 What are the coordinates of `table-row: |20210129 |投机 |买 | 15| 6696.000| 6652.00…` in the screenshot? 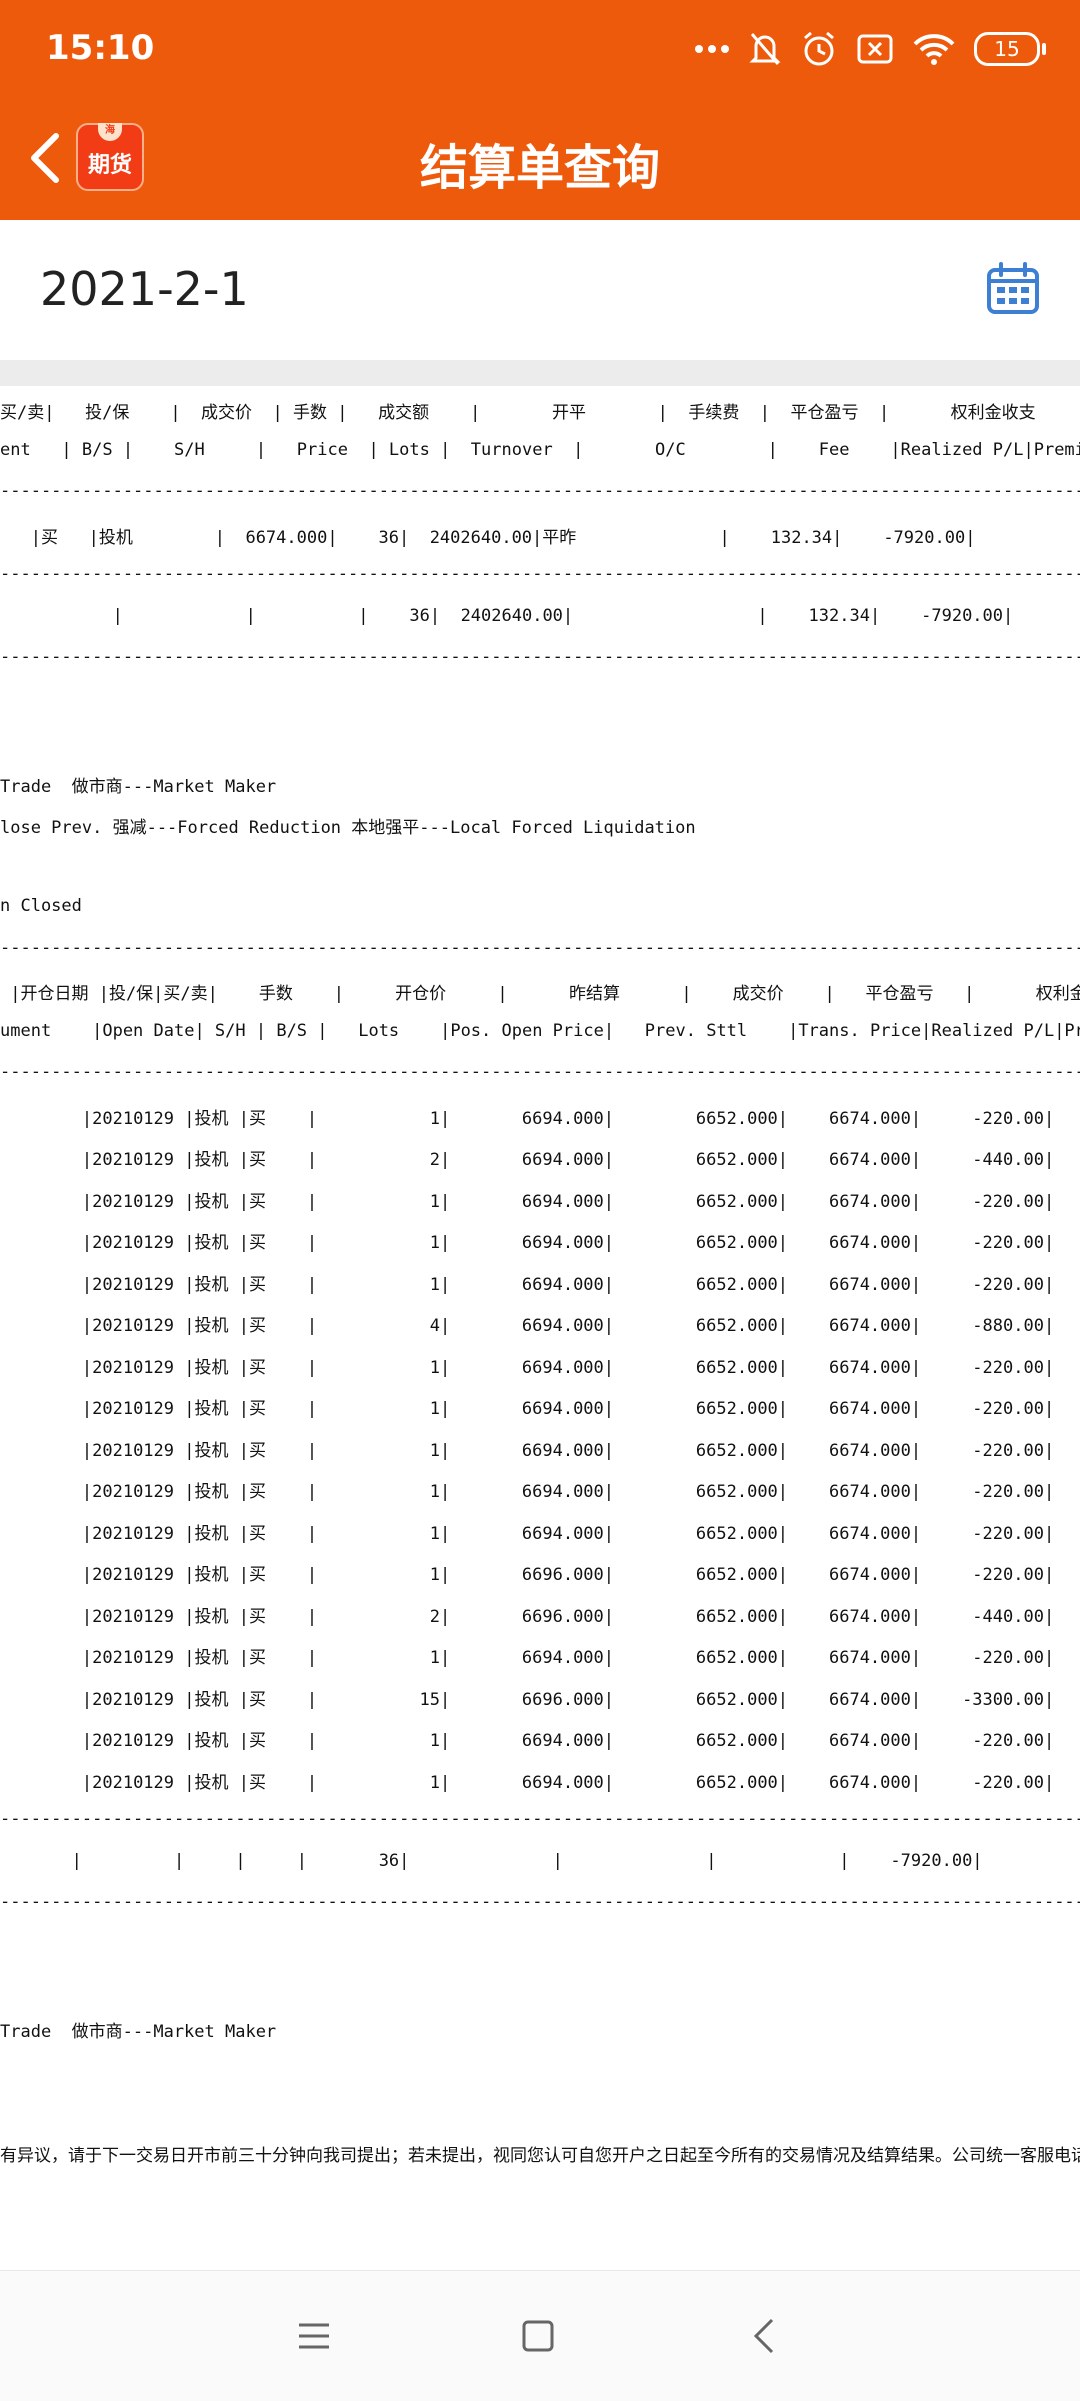 It's located at (540, 1697).